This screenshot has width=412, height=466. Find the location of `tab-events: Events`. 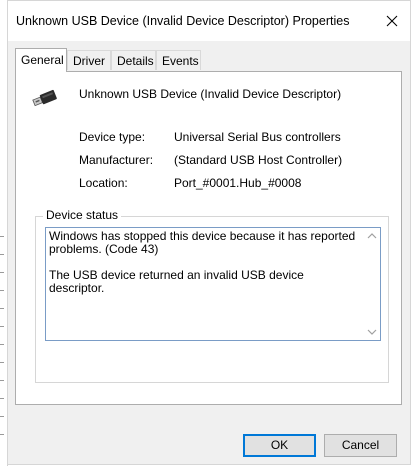

tab-events: Events is located at coordinates (178, 60).